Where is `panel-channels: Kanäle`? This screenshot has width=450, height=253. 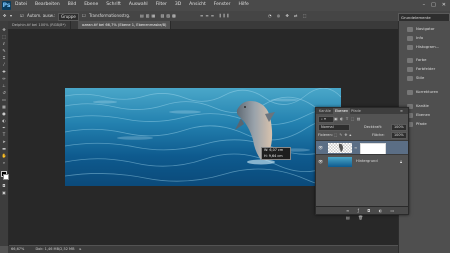 panel-channels: Kanäle is located at coordinates (418, 106).